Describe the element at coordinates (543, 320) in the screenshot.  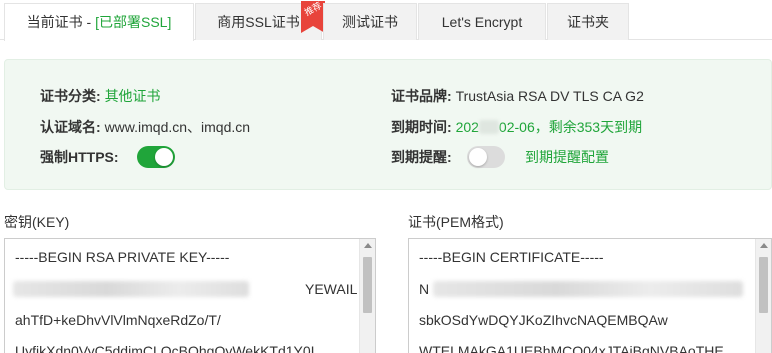
I see `cert-line-3: sbkOSdYwDQYJKoZIhvcNAQEMBQAw` at that location.